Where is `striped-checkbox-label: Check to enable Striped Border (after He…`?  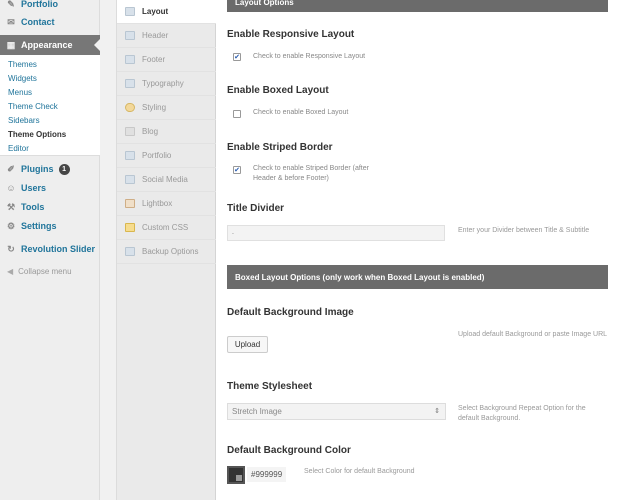 striped-checkbox-label: Check to enable Striped Border (after He… is located at coordinates (311, 173).